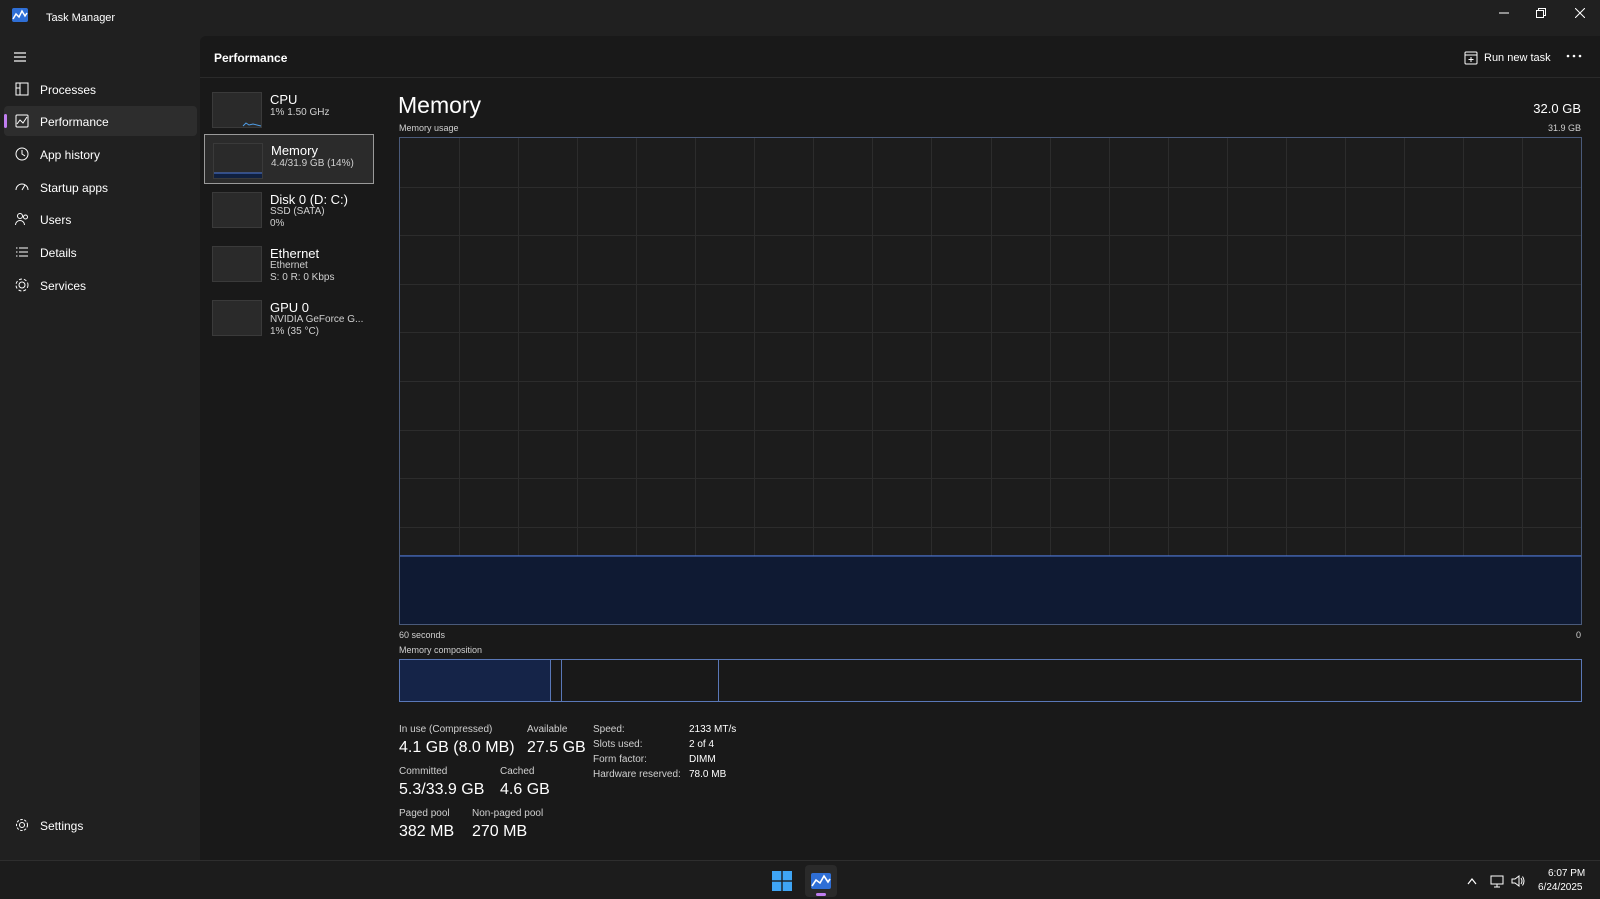 This screenshot has height=899, width=1600. What do you see at coordinates (295, 253) in the screenshot?
I see `device-name: Ethernet` at bounding box center [295, 253].